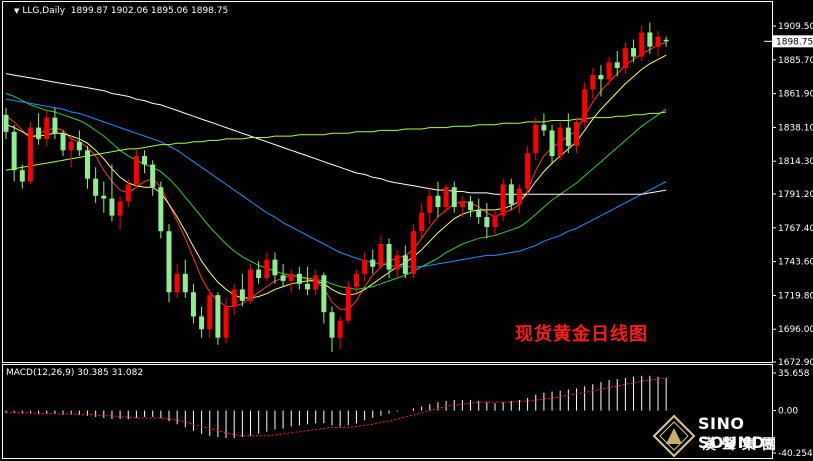 This screenshot has height=461, width=813. Describe the element at coordinates (795, 27) in the screenshot. I see `price-tick-label: 1909.50` at that location.